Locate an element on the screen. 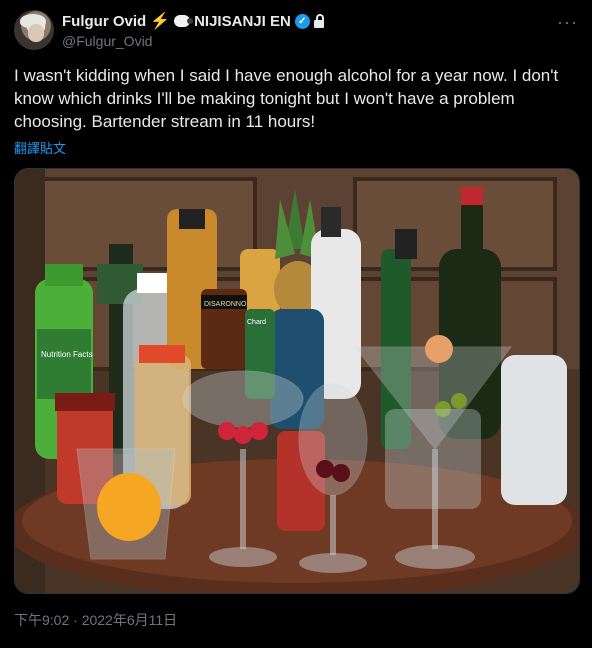 The image size is (592, 648). chambord-label: Chard is located at coordinates (256, 322).